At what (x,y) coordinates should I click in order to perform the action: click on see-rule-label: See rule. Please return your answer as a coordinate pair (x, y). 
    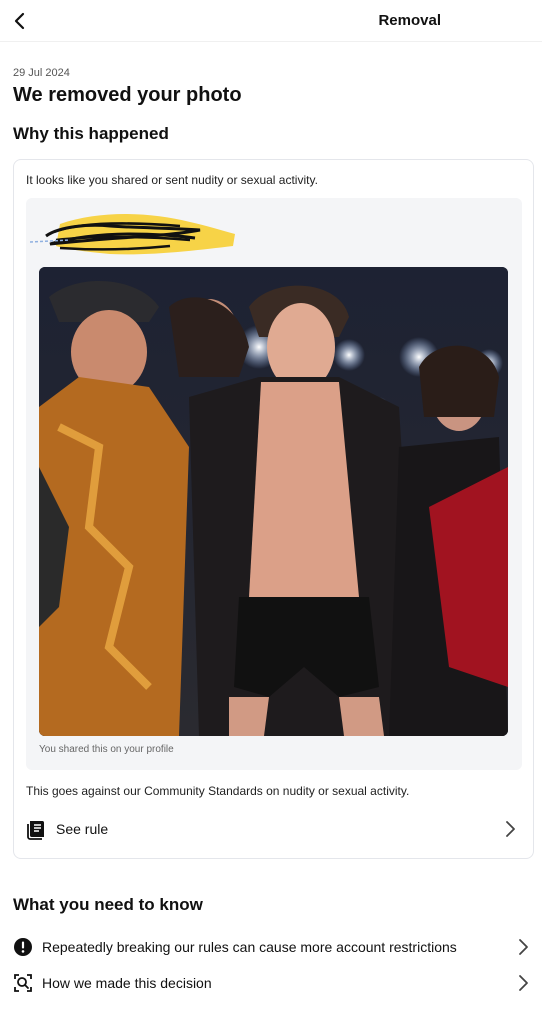
    Looking at the image, I should click on (82, 829).